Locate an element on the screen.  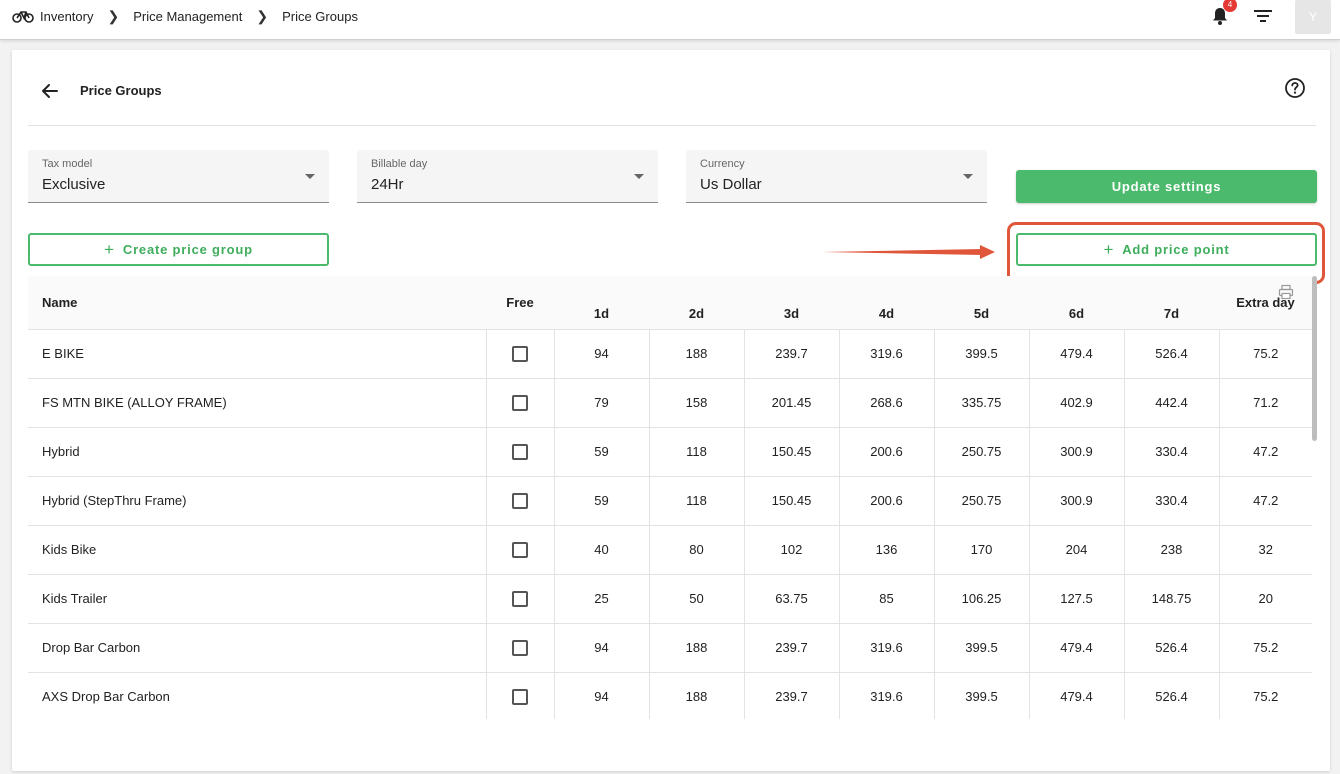
price-cell: 127.5 is located at coordinates (1076, 599).